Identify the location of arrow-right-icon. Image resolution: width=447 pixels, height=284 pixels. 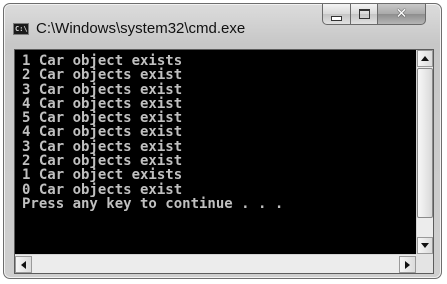
(407, 264).